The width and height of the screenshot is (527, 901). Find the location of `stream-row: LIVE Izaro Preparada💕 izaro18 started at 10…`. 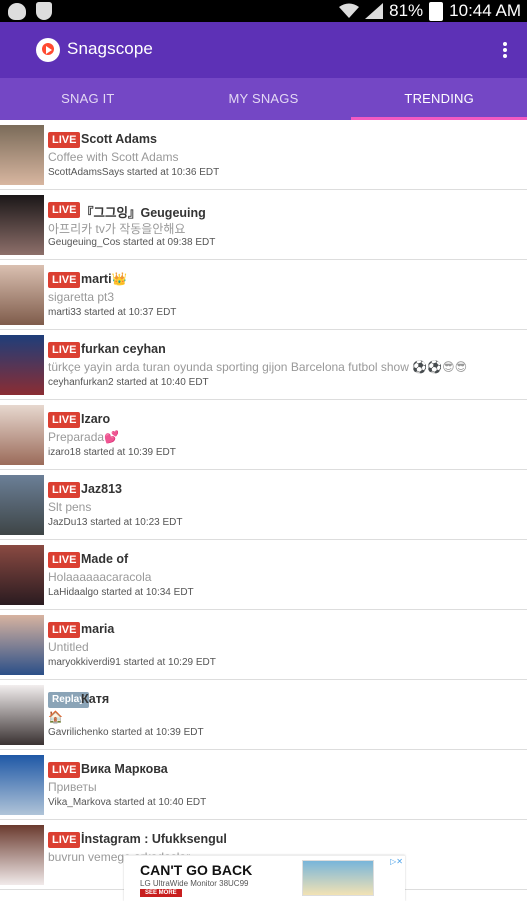

stream-row: LIVE Izaro Preparada💕 izaro18 started at 10… is located at coordinates (263, 435).